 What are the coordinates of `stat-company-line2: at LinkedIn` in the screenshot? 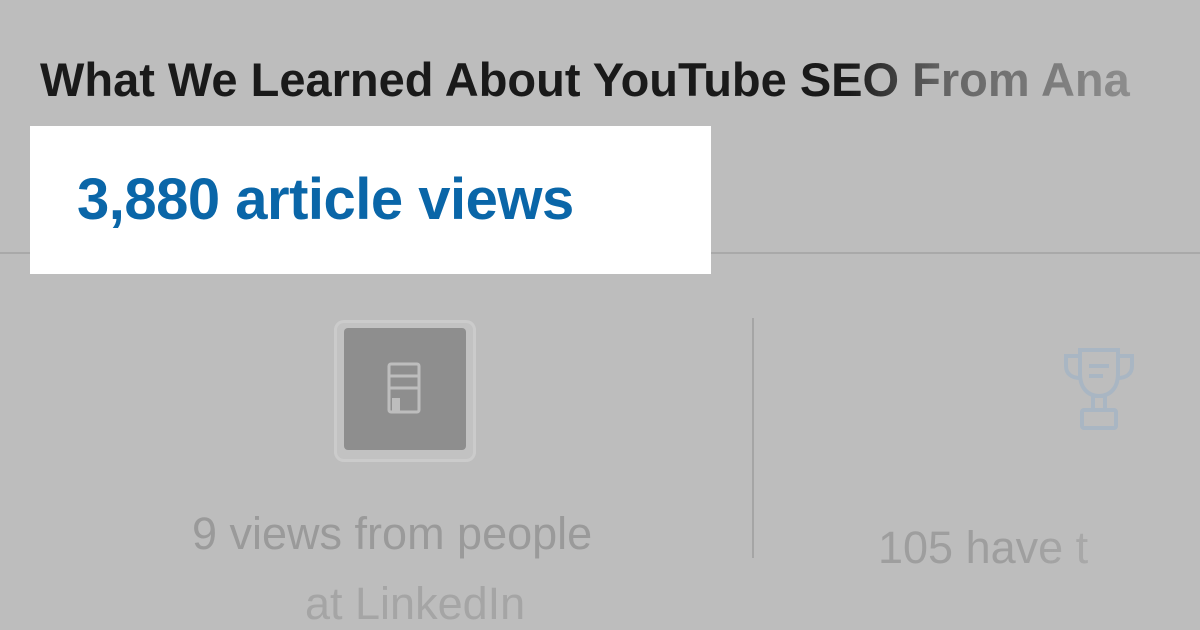 It's located at (415, 603).